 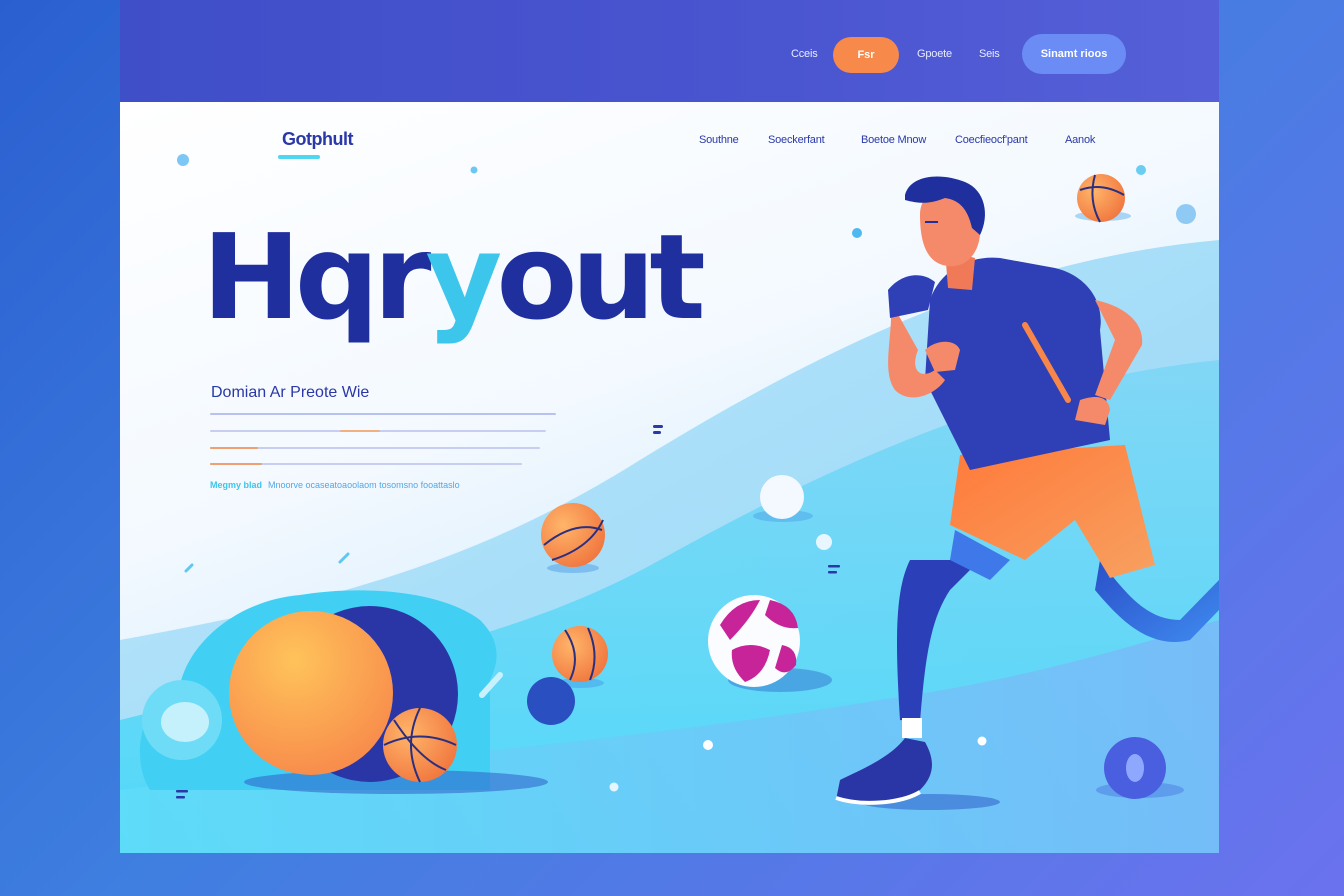 I want to click on main-nav-item-1: Southne, so click(x=719, y=140).